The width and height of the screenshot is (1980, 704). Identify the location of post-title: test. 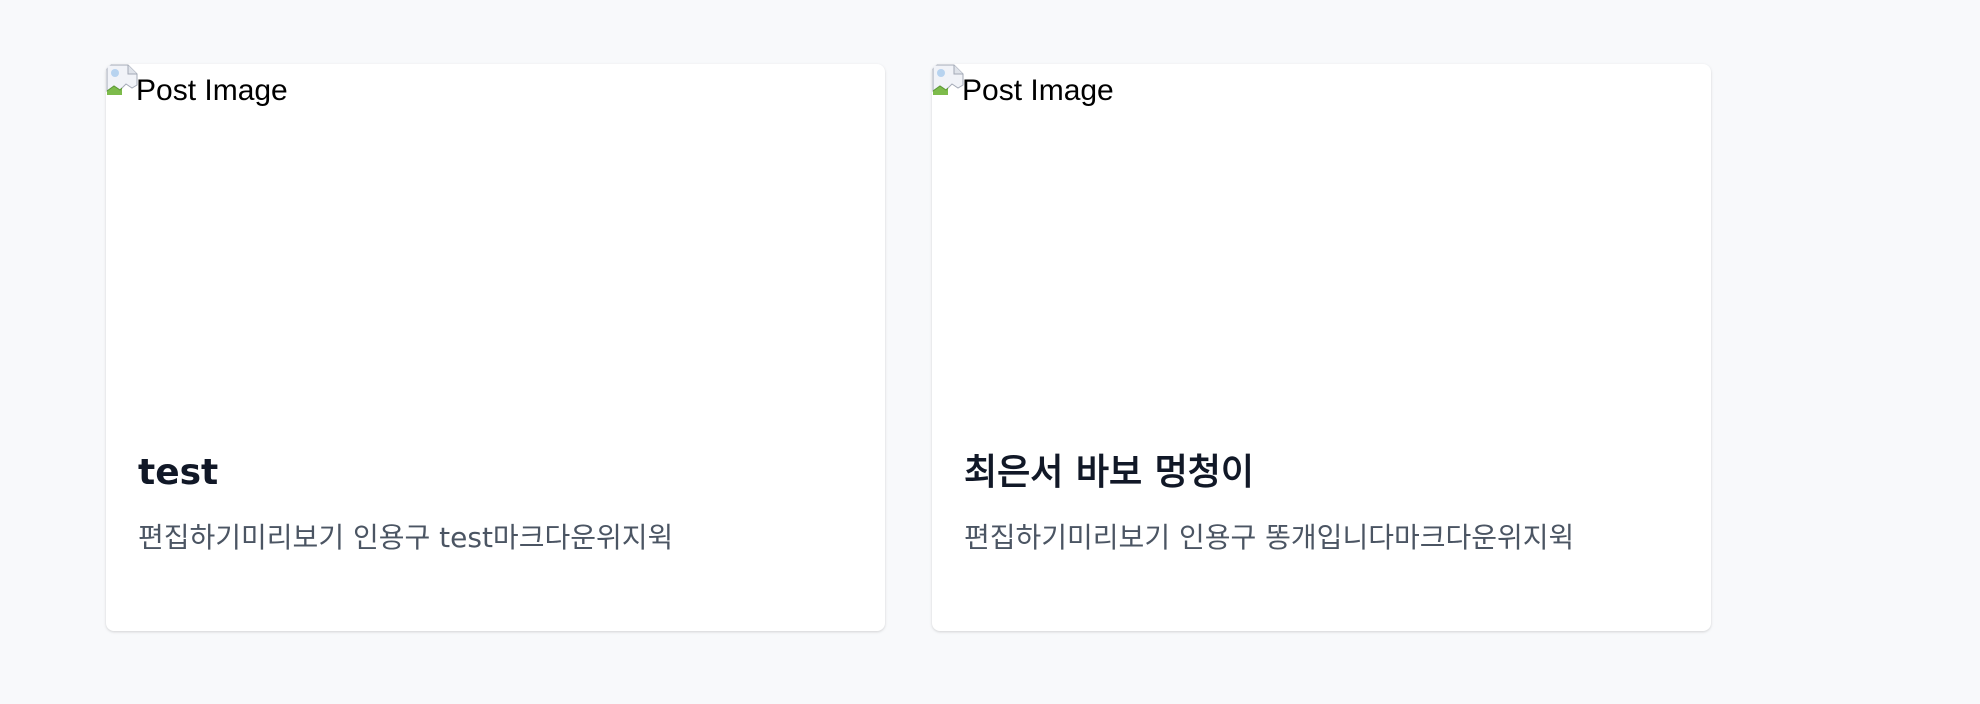
(495, 472).